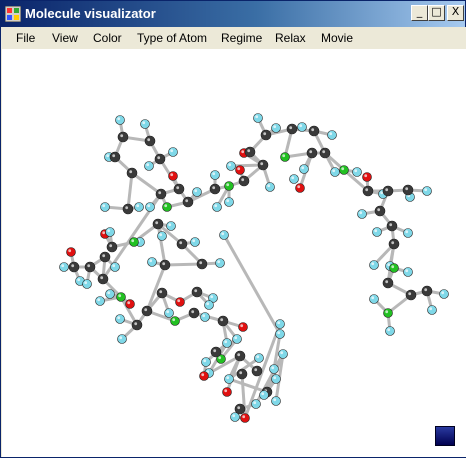 This screenshot has width=468, height=460. Describe the element at coordinates (241, 38) in the screenshot. I see `menu-regime: Regime` at that location.